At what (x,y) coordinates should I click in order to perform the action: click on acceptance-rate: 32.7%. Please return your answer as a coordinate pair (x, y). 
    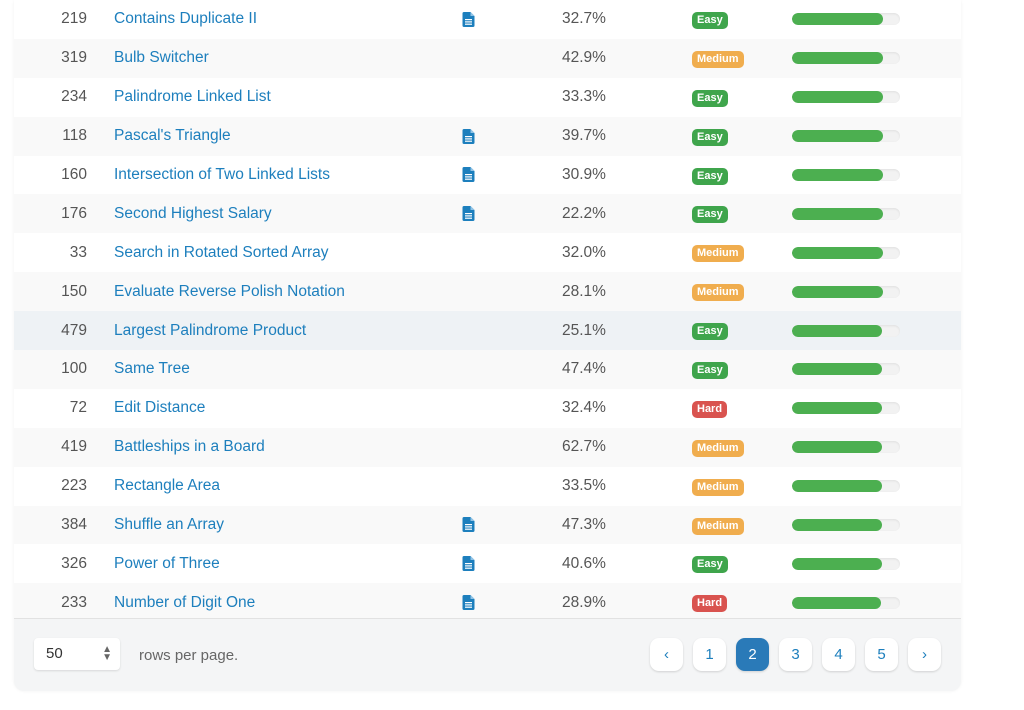
    Looking at the image, I should click on (584, 19).